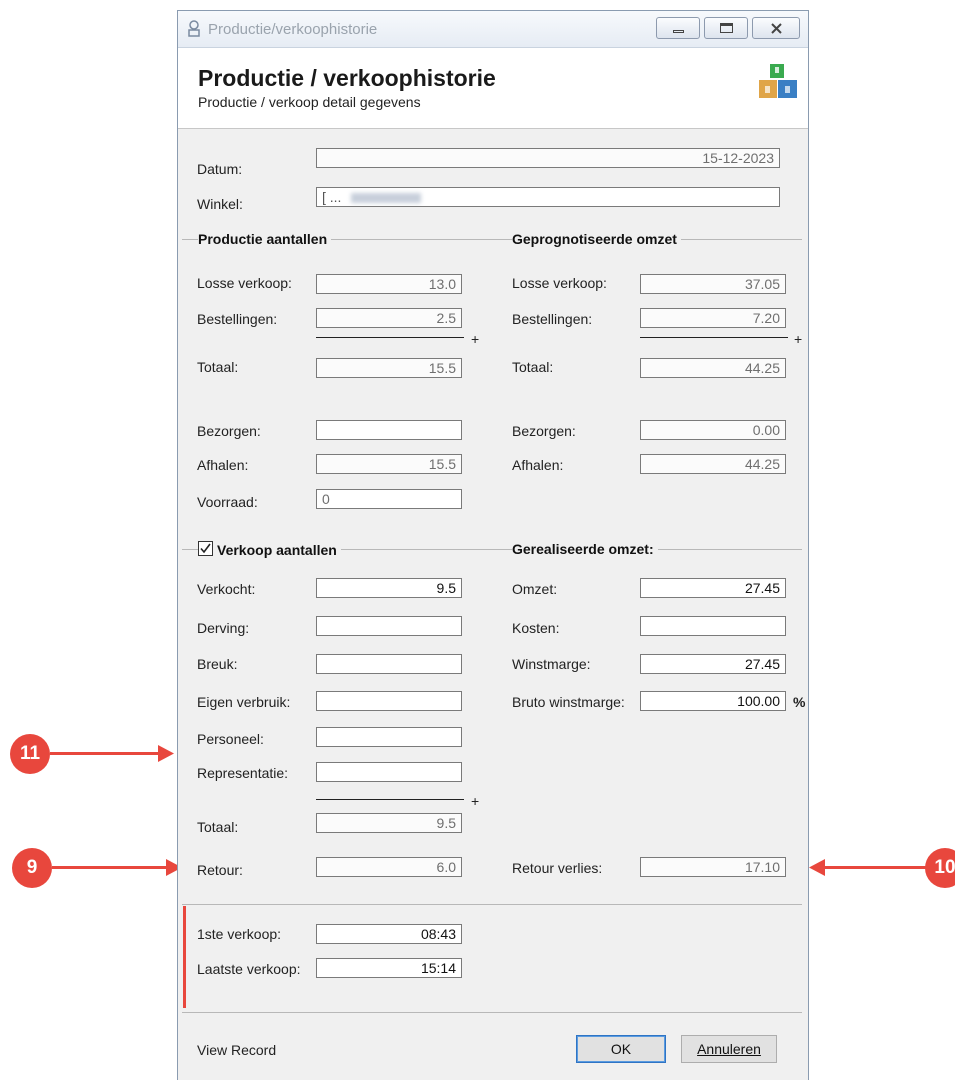 This screenshot has height=1080, width=955. What do you see at coordinates (389, 823) in the screenshot?
I see `sales-totaal-field: 9.5` at bounding box center [389, 823].